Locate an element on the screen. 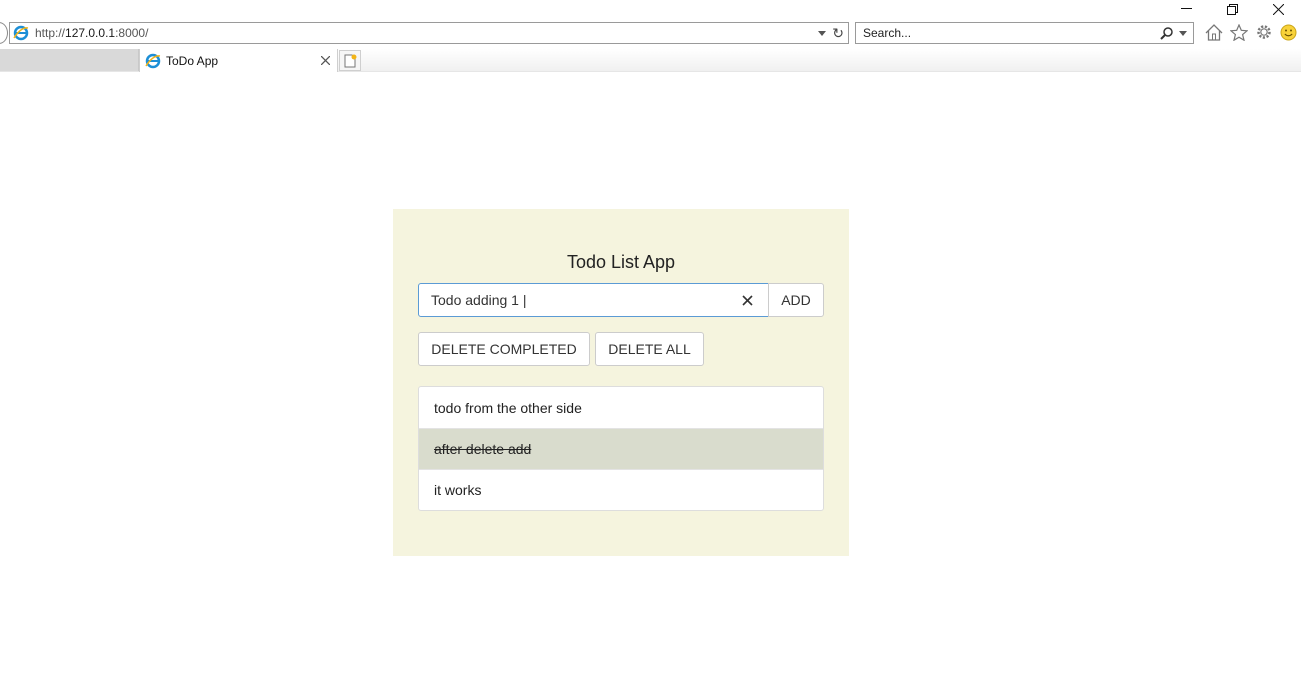  search-tools is located at coordinates (1173, 33).